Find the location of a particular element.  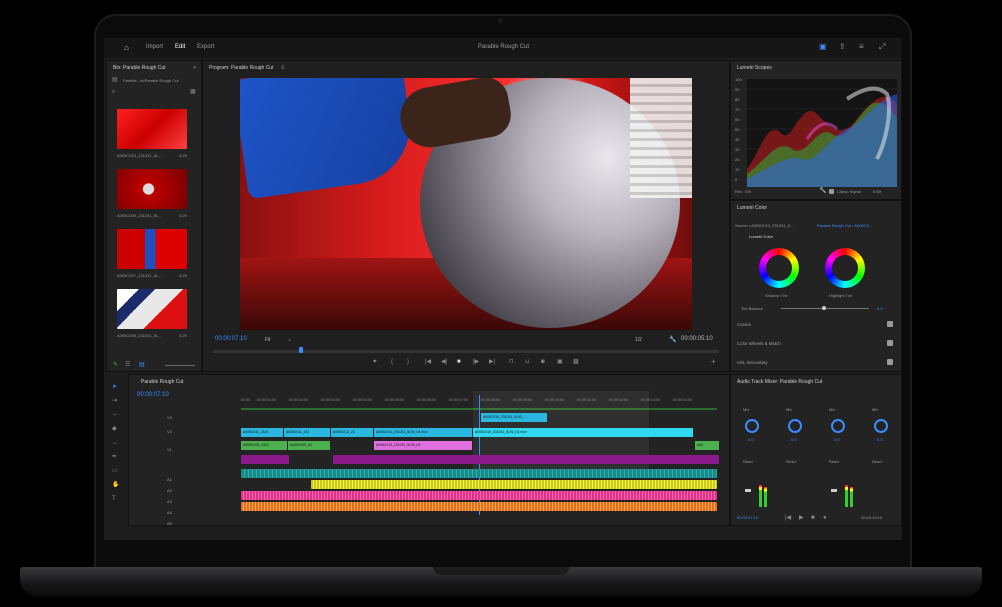

extract-icon: ⊔ is located at coordinates (527, 362).